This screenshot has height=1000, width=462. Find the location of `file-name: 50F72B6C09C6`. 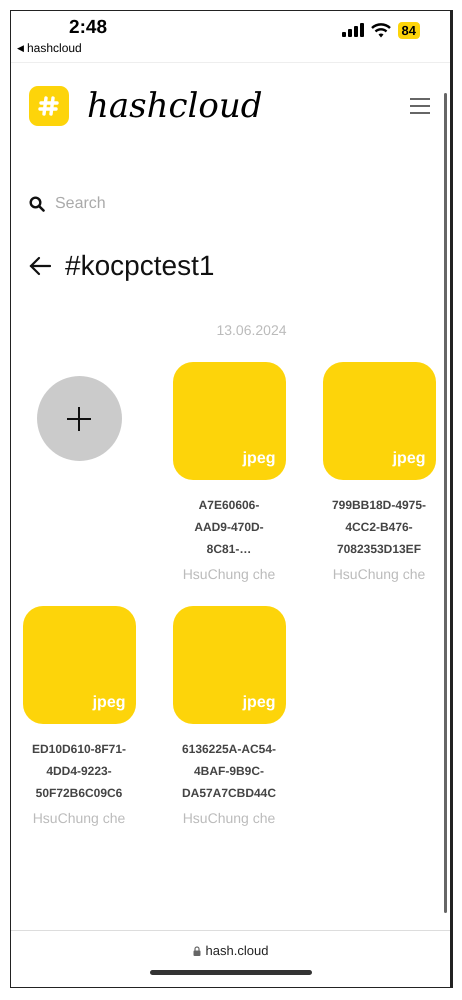

file-name: 50F72B6C09C6 is located at coordinates (79, 793).